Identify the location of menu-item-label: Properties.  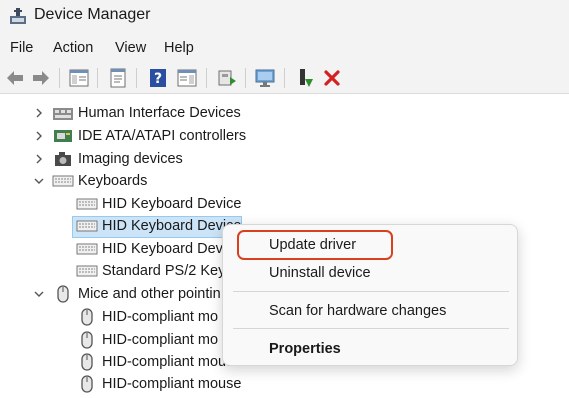
(305, 349).